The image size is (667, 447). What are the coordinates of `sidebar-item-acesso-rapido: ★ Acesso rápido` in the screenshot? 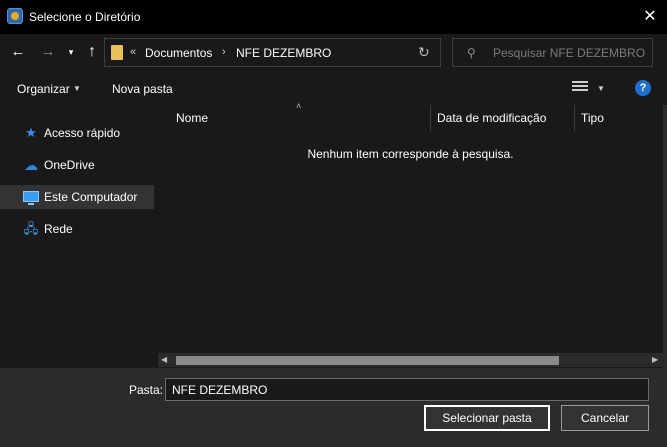 It's located at (77, 133).